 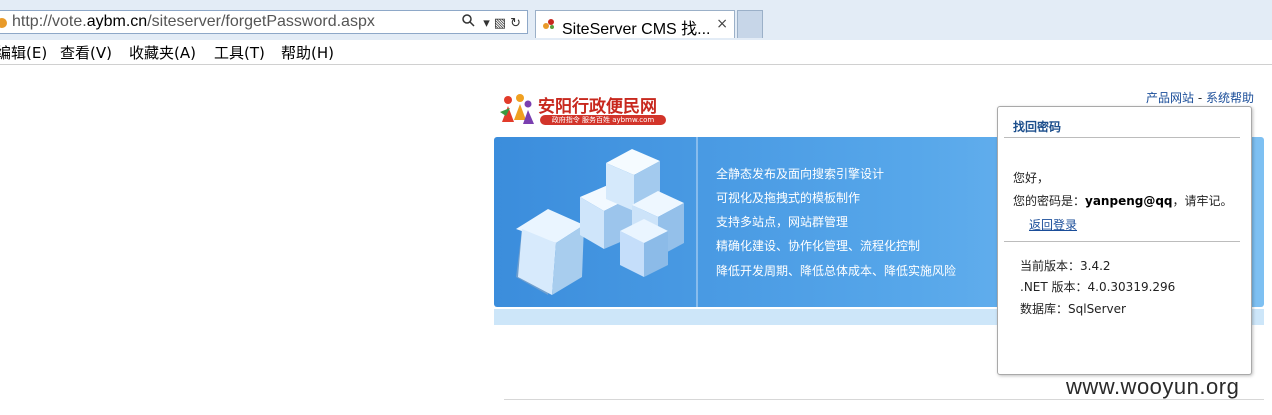 What do you see at coordinates (500, 23) in the screenshot?
I see `compatibility-view-icon: ▧` at bounding box center [500, 23].